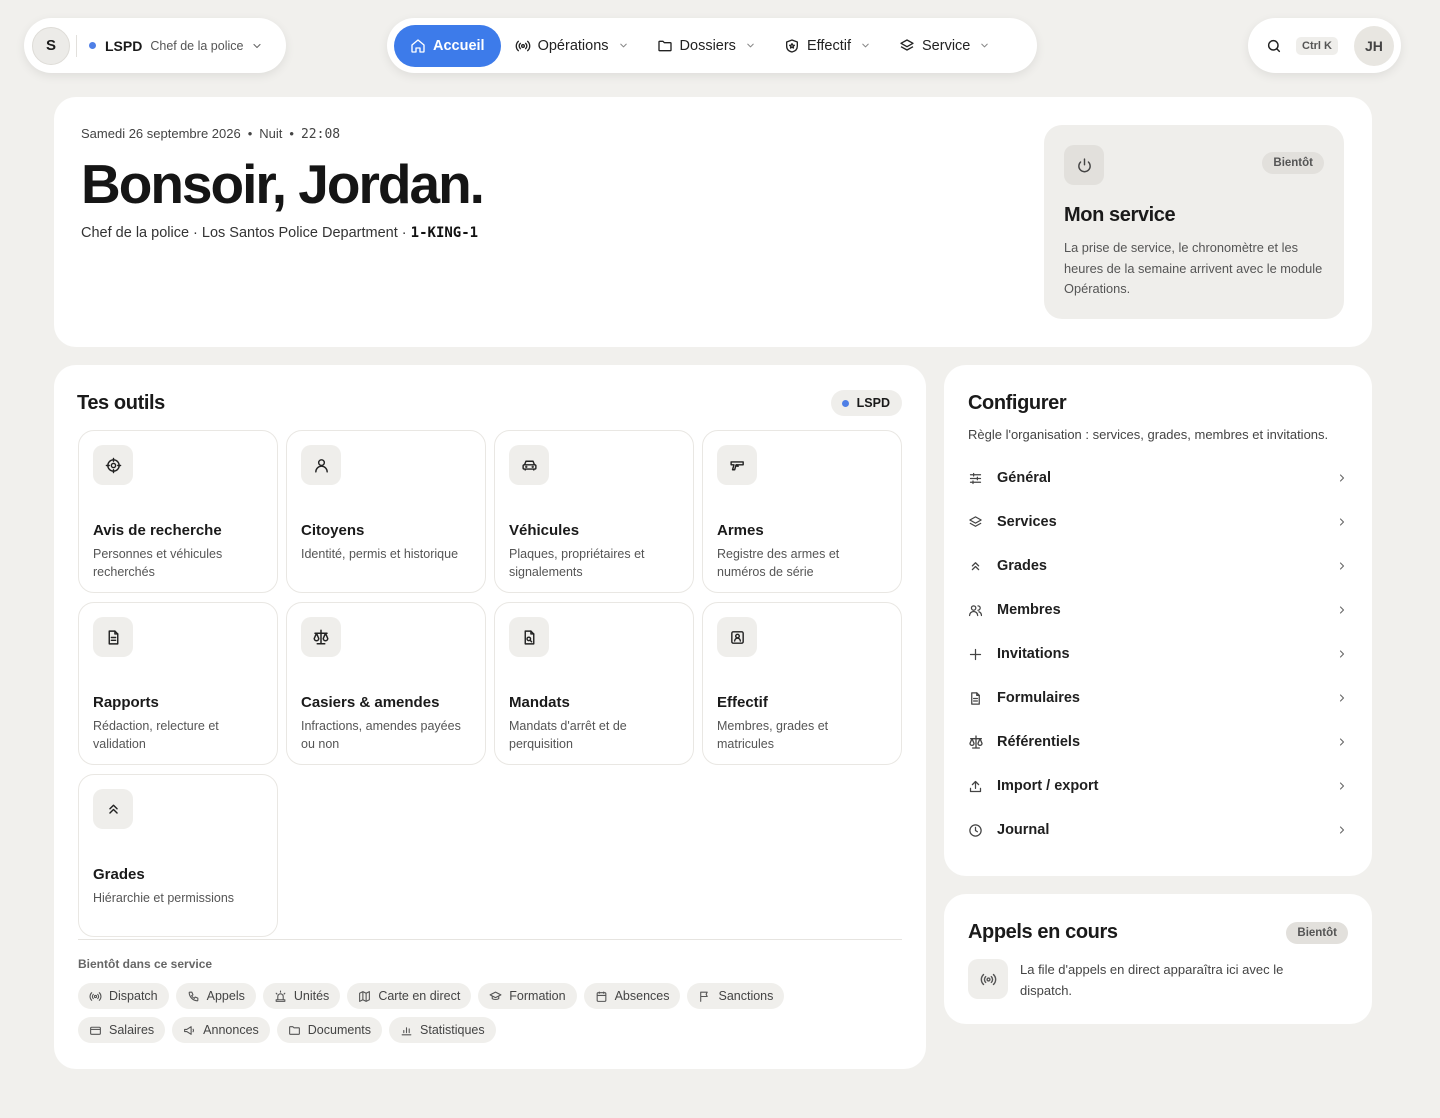 The height and width of the screenshot is (1118, 1440). Describe the element at coordinates (642, 996) in the screenshot. I see `chip-label: Absences` at that location.